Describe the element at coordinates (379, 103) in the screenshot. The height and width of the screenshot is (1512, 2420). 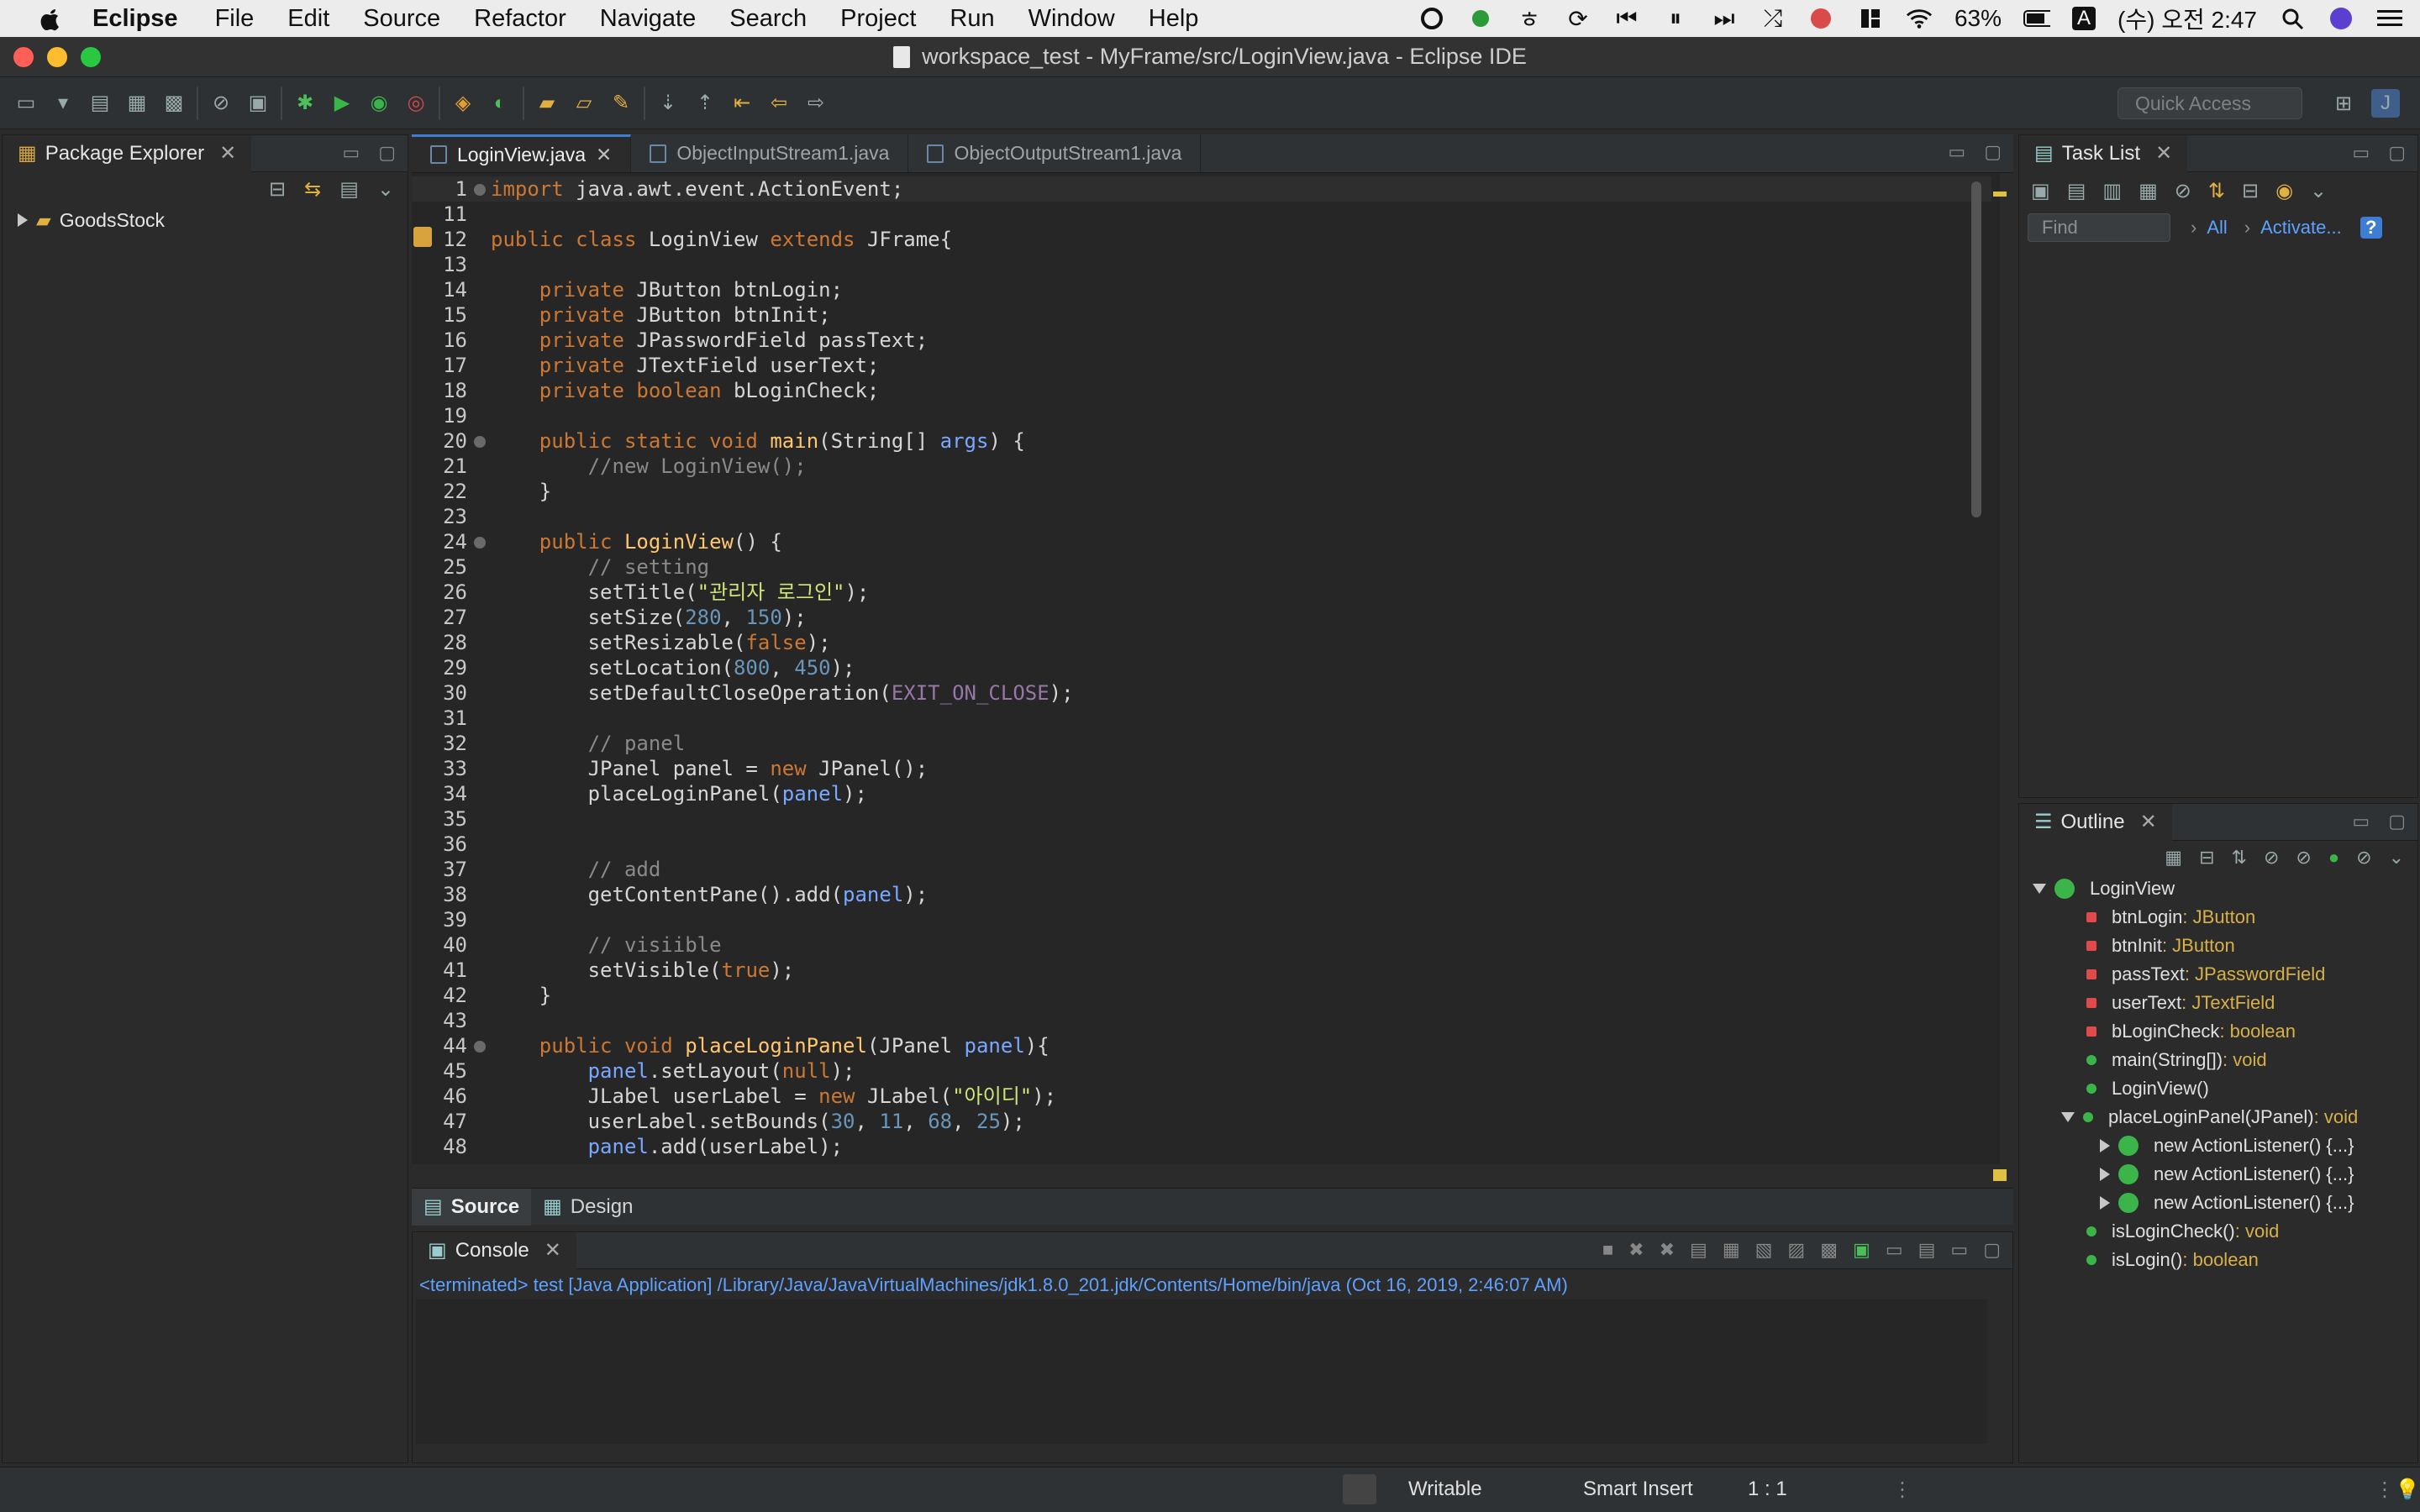
I see `coverage-icon: ◉` at that location.